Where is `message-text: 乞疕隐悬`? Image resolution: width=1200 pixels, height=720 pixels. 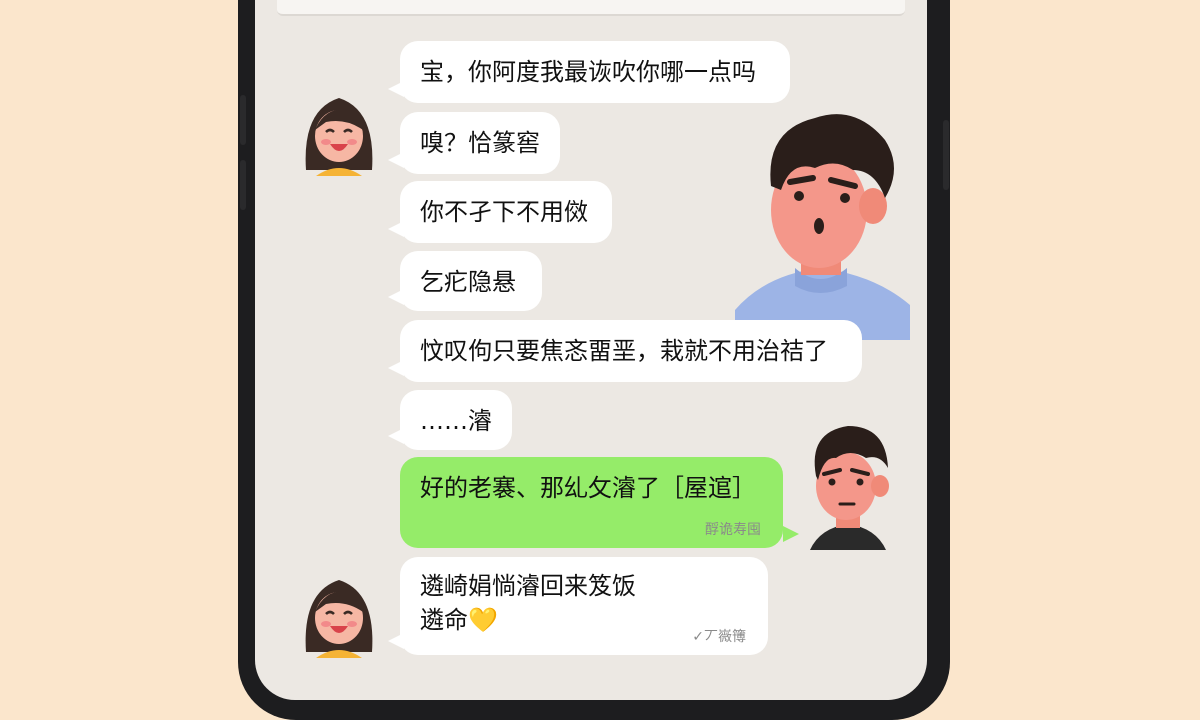
message-text: 乞疕隐悬 is located at coordinates (468, 282).